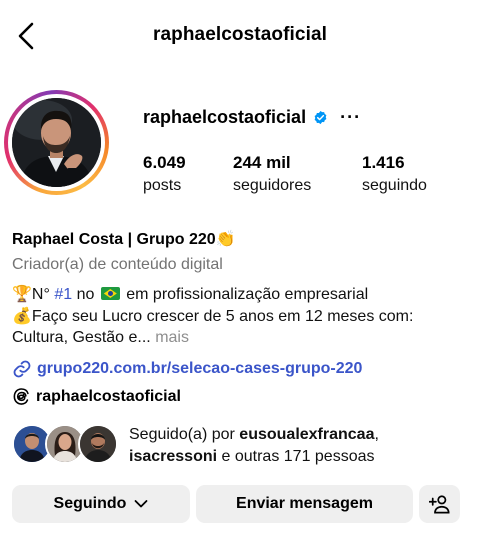 The image size is (480, 541). I want to click on profile-link: grupo220.com.br/selecao-cases-grupo-220, so click(187, 369).